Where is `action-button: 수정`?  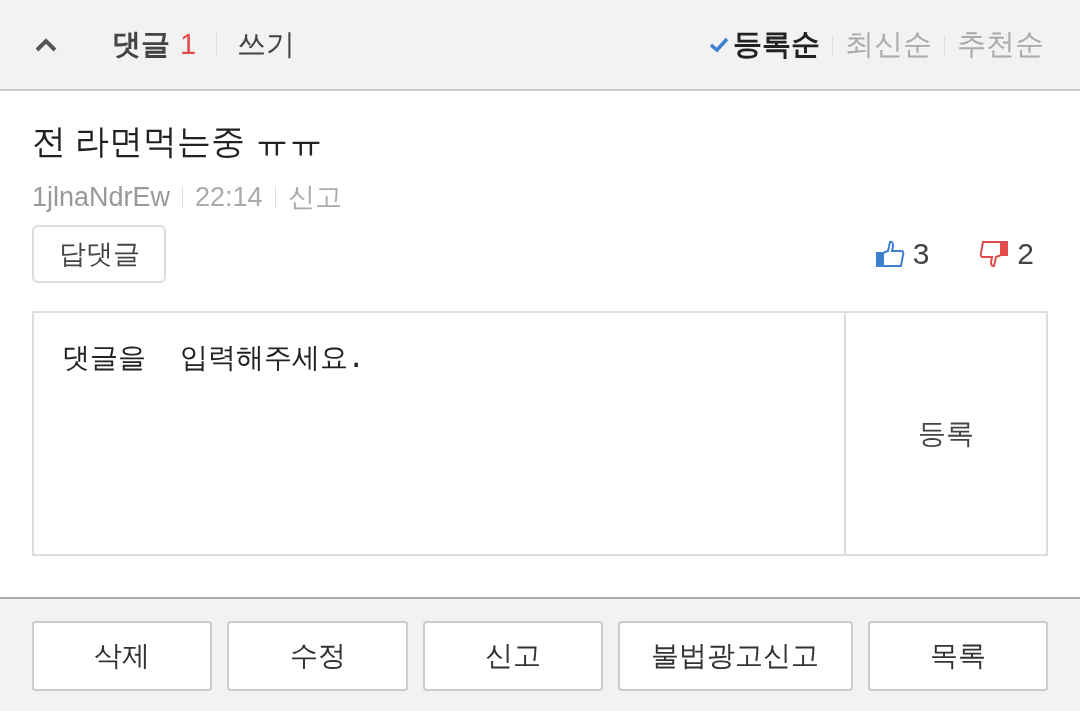
action-button: 수정 is located at coordinates (317, 656).